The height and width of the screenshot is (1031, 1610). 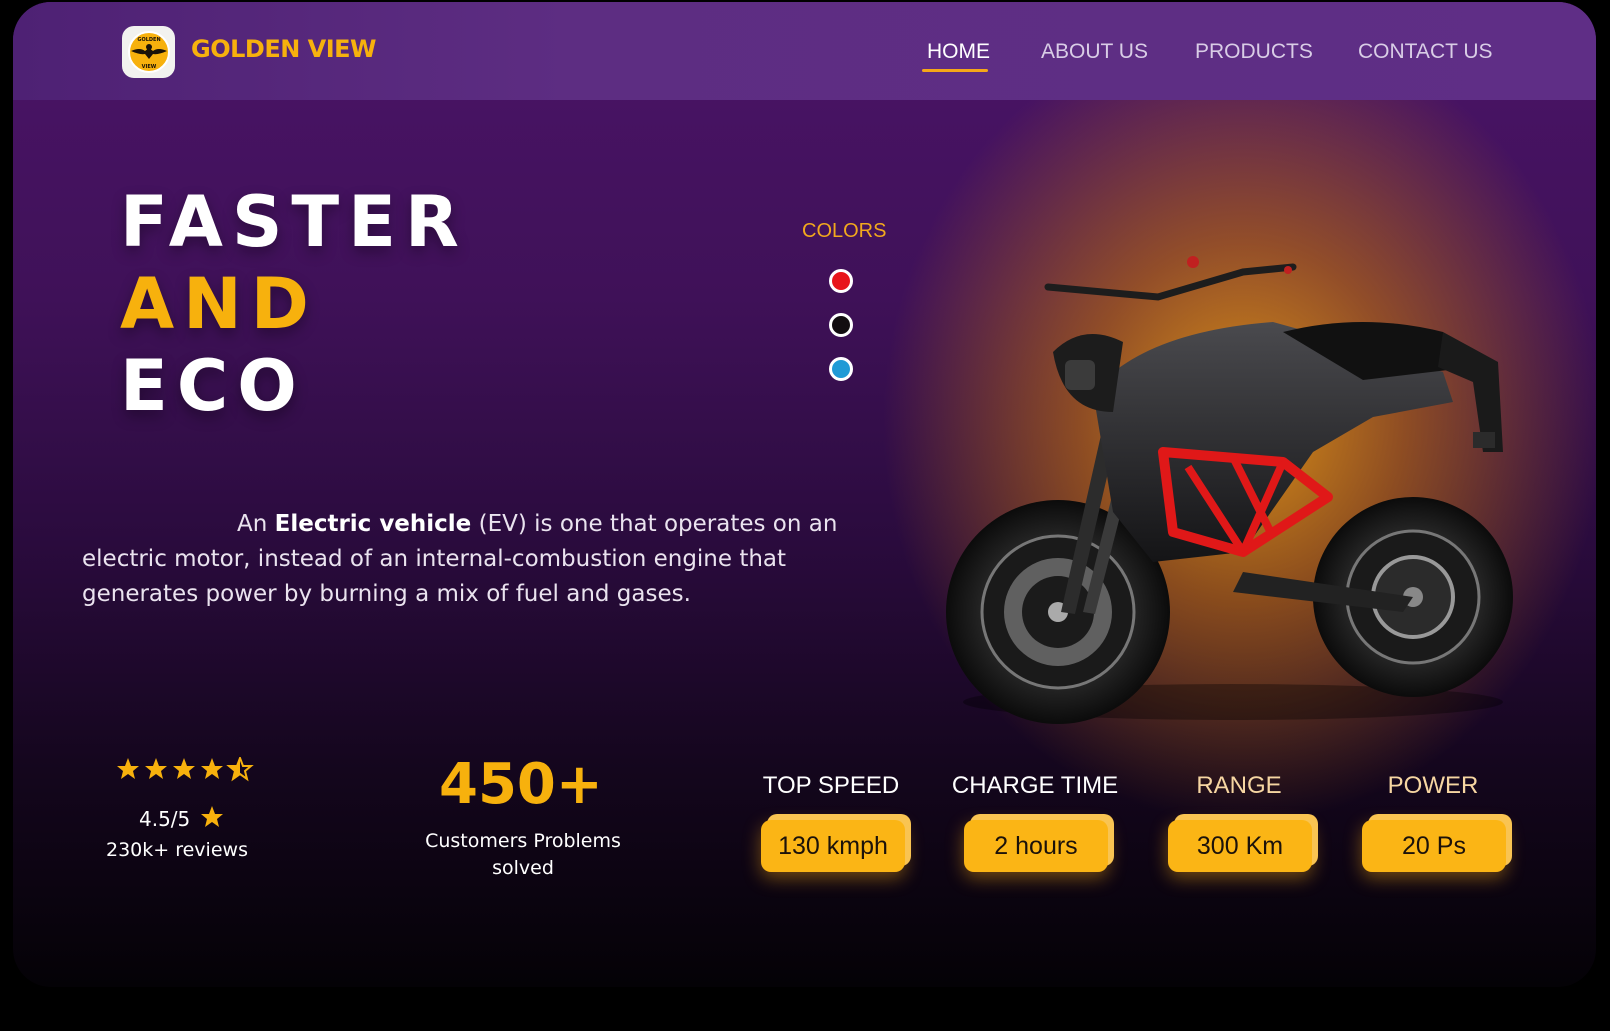 What do you see at coordinates (523, 841) in the screenshot?
I see `customers-caption-line-1: Customers Problems` at bounding box center [523, 841].